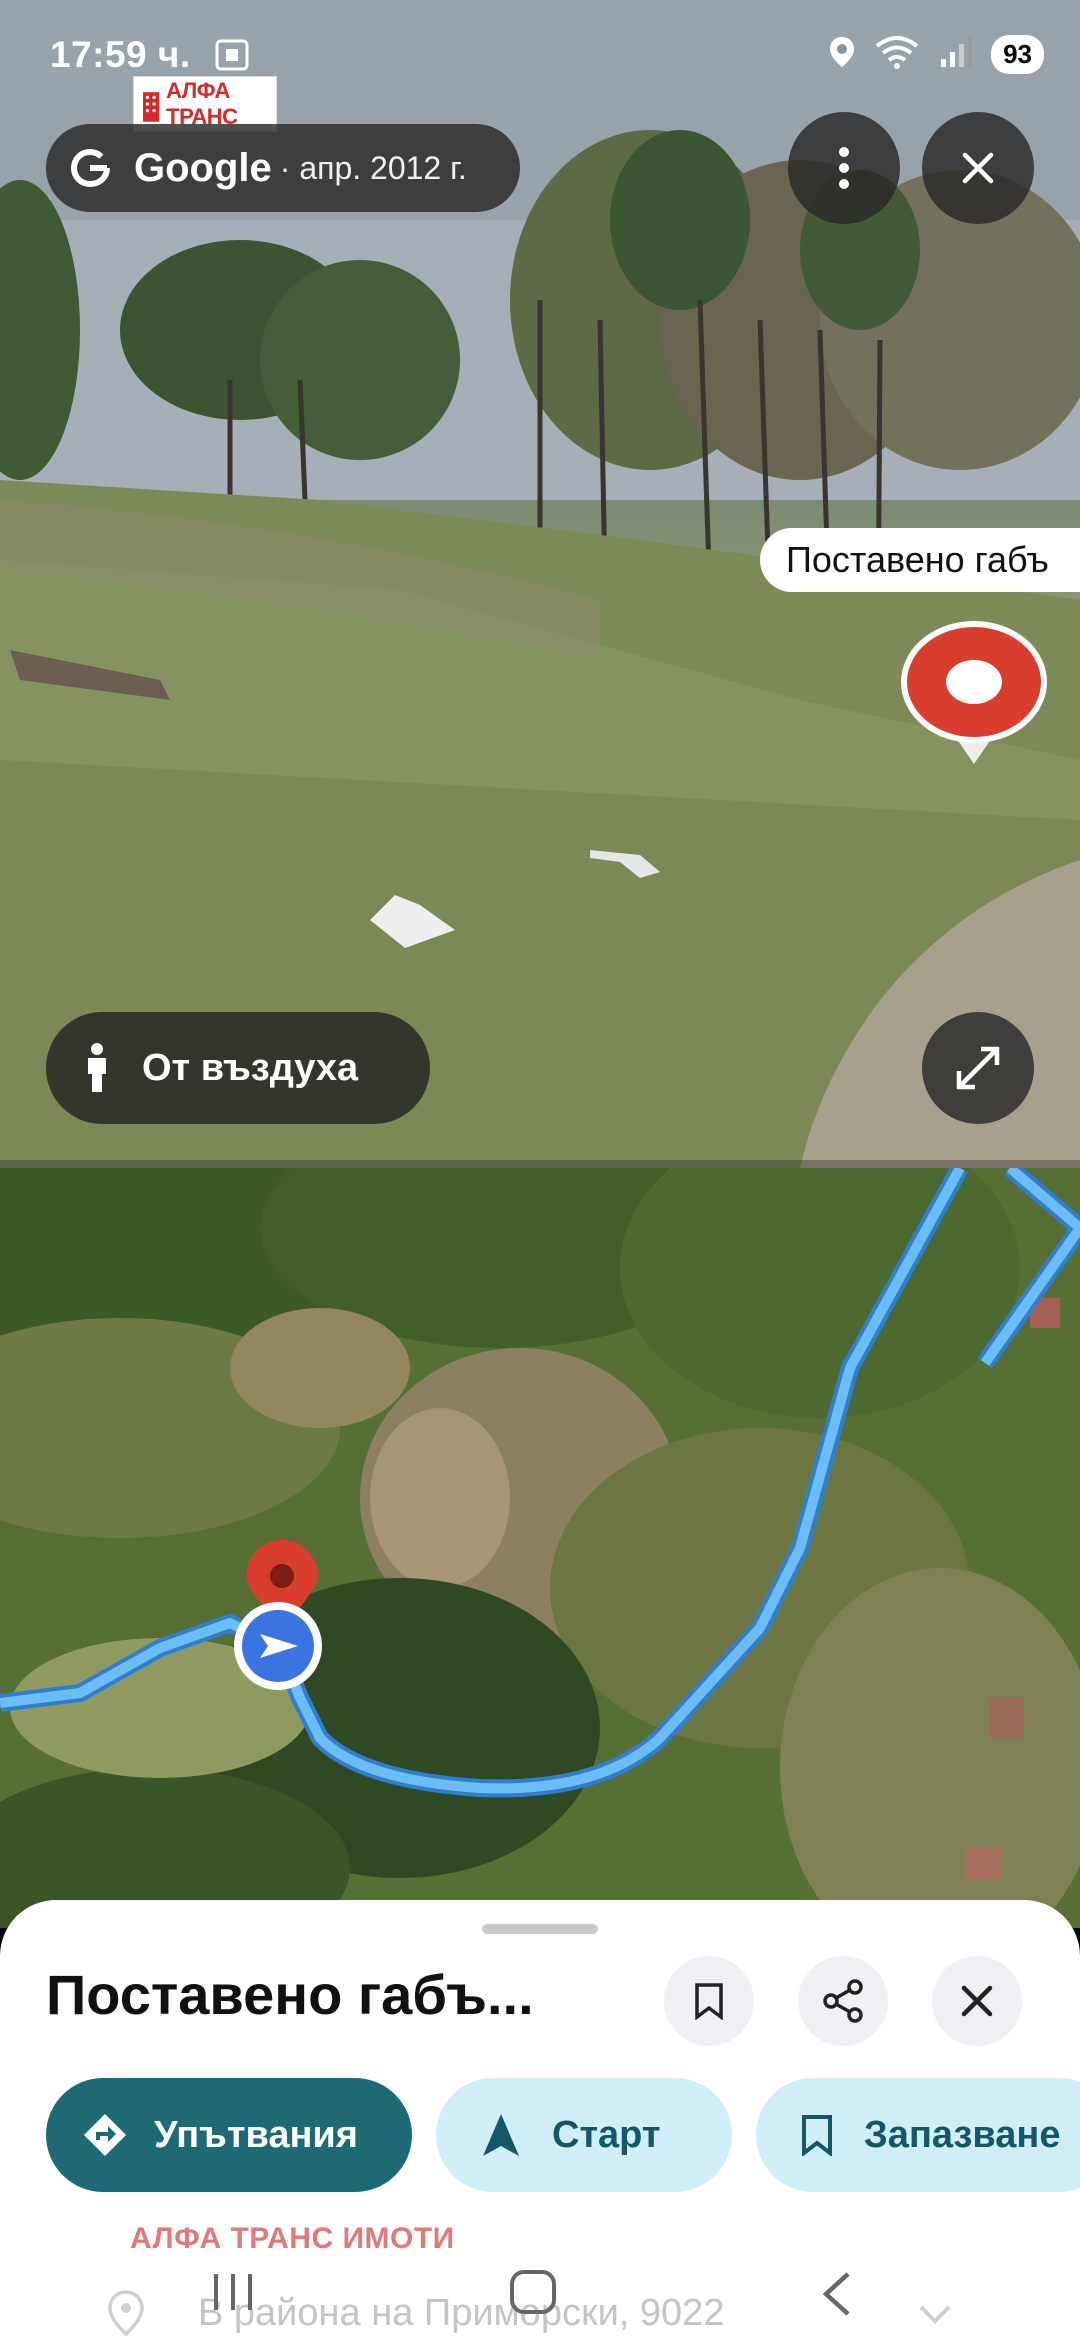  I want to click on wifi-icon, so click(897, 54).